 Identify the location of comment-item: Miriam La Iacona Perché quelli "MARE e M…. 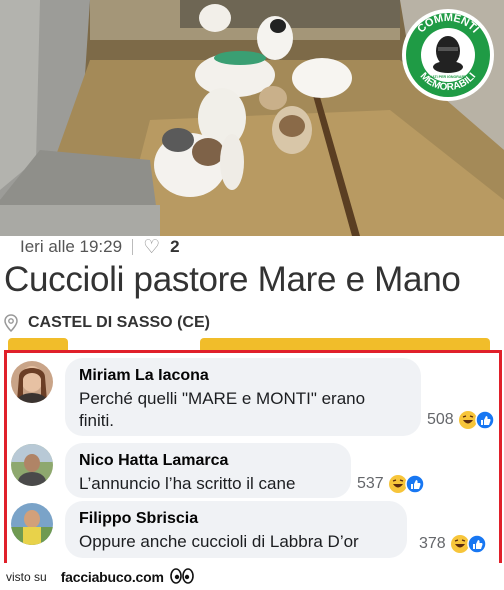
(253, 398).